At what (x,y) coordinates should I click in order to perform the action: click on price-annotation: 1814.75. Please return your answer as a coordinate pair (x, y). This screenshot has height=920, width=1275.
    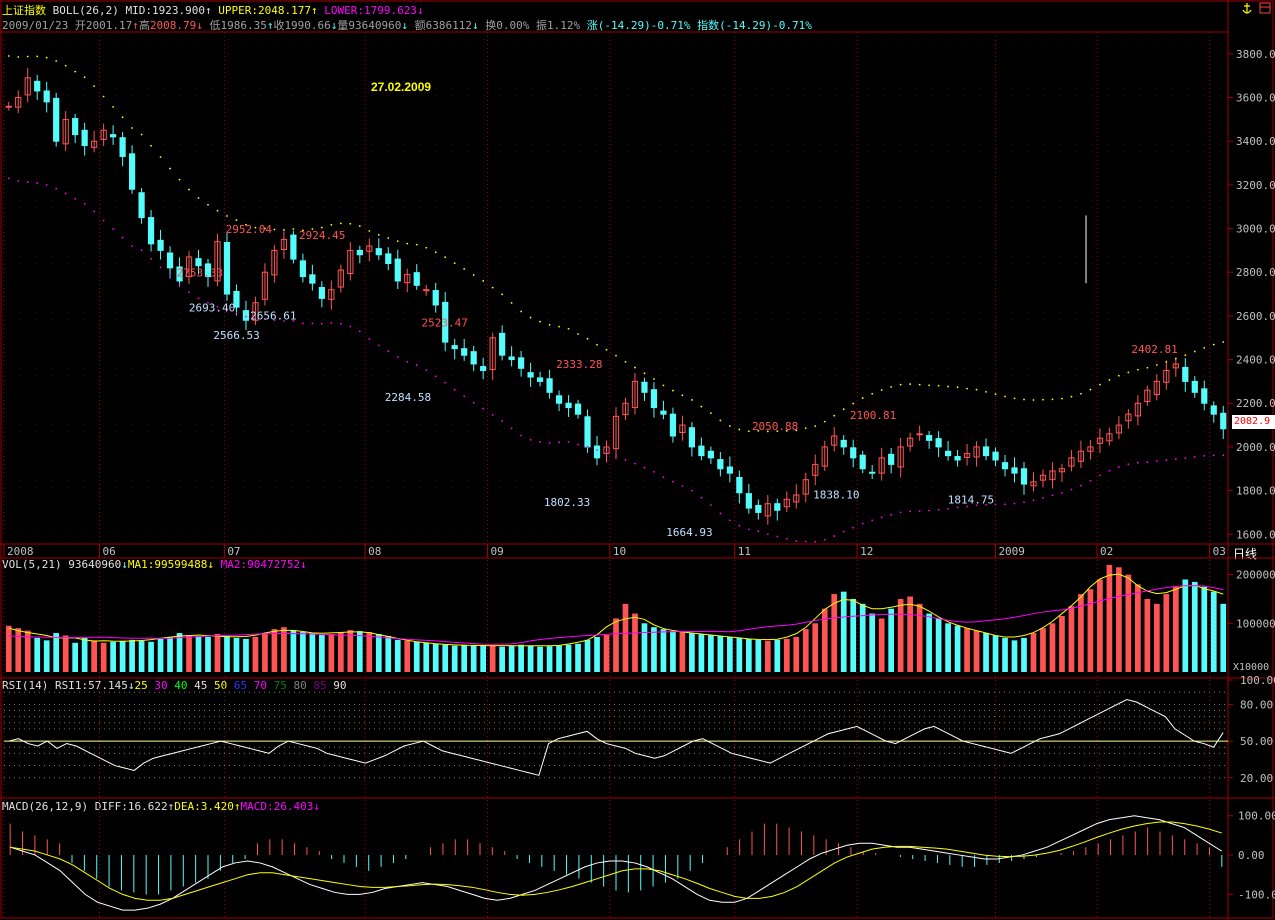
    Looking at the image, I should click on (971, 499).